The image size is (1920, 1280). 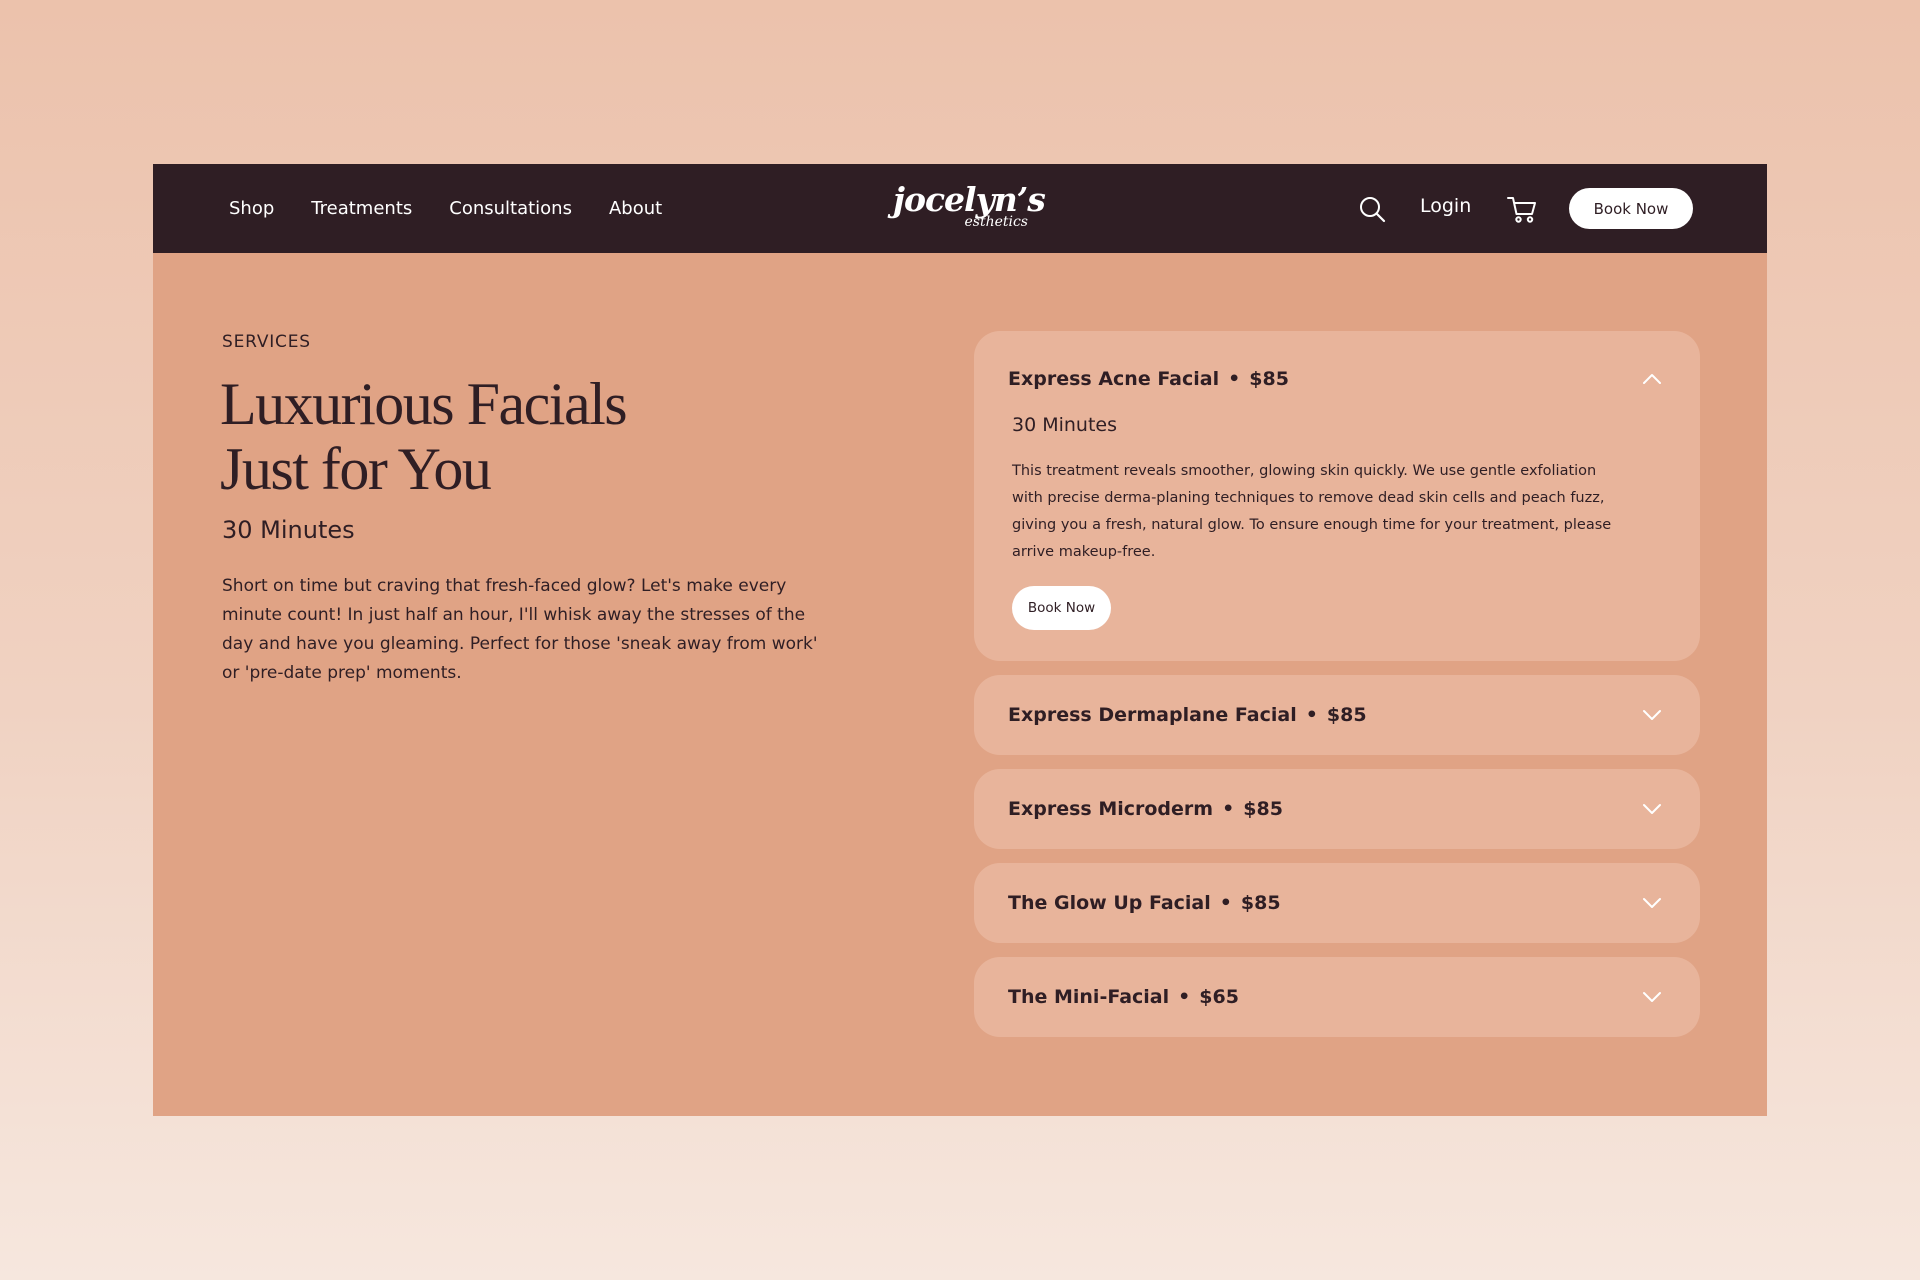 I want to click on hero-duration: 30 Minutes, so click(x=288, y=530).